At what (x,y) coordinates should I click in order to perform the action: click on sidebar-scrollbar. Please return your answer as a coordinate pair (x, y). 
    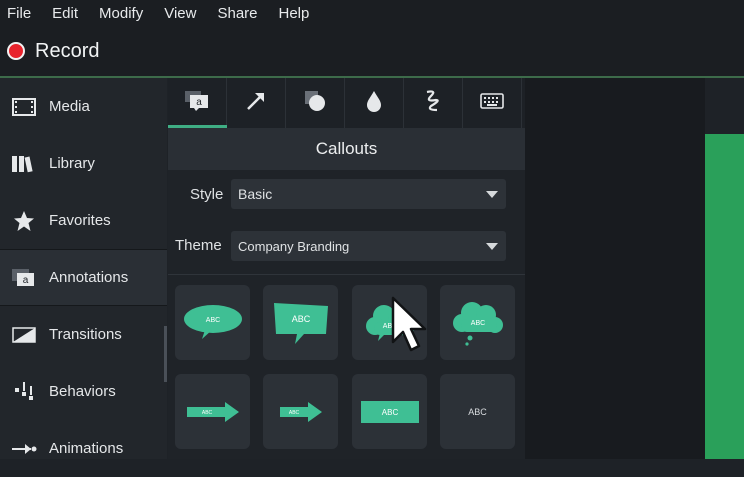
    Looking at the image, I should click on (165, 354).